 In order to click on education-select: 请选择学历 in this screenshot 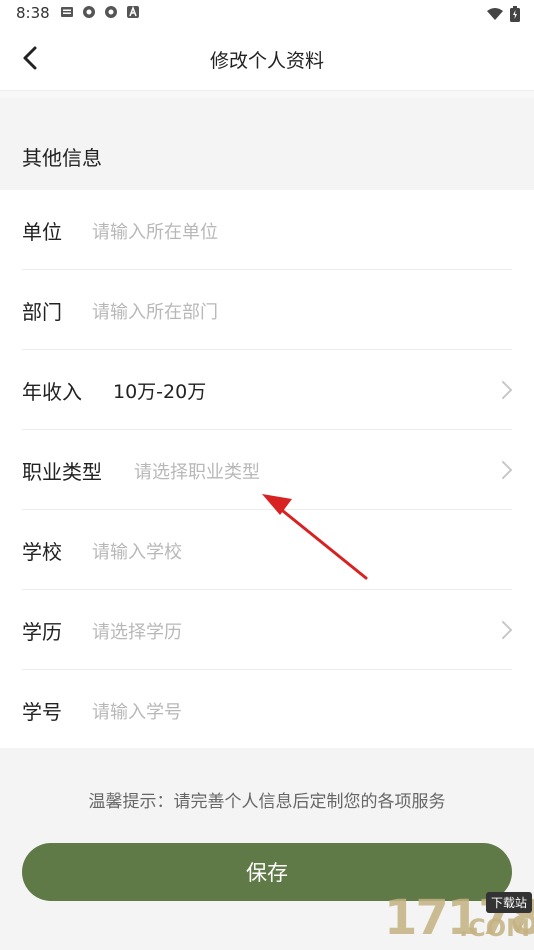, I will do `click(137, 631)`.